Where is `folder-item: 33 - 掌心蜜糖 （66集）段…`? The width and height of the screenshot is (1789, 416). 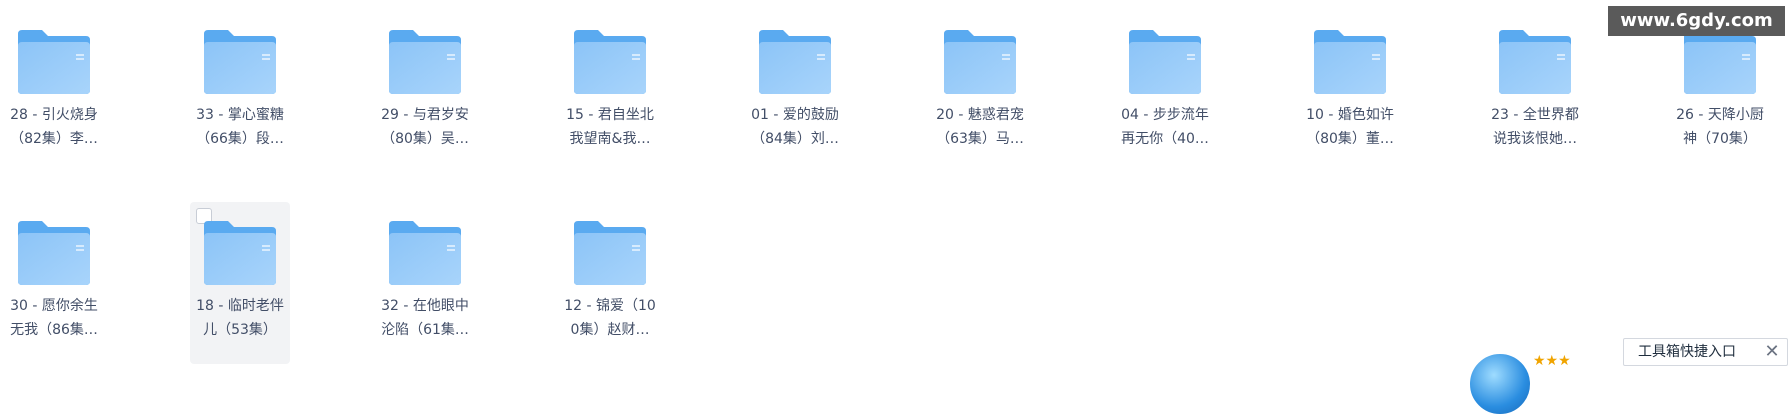 folder-item: 33 - 掌心蜜糖 （66集）段… is located at coordinates (240, 81).